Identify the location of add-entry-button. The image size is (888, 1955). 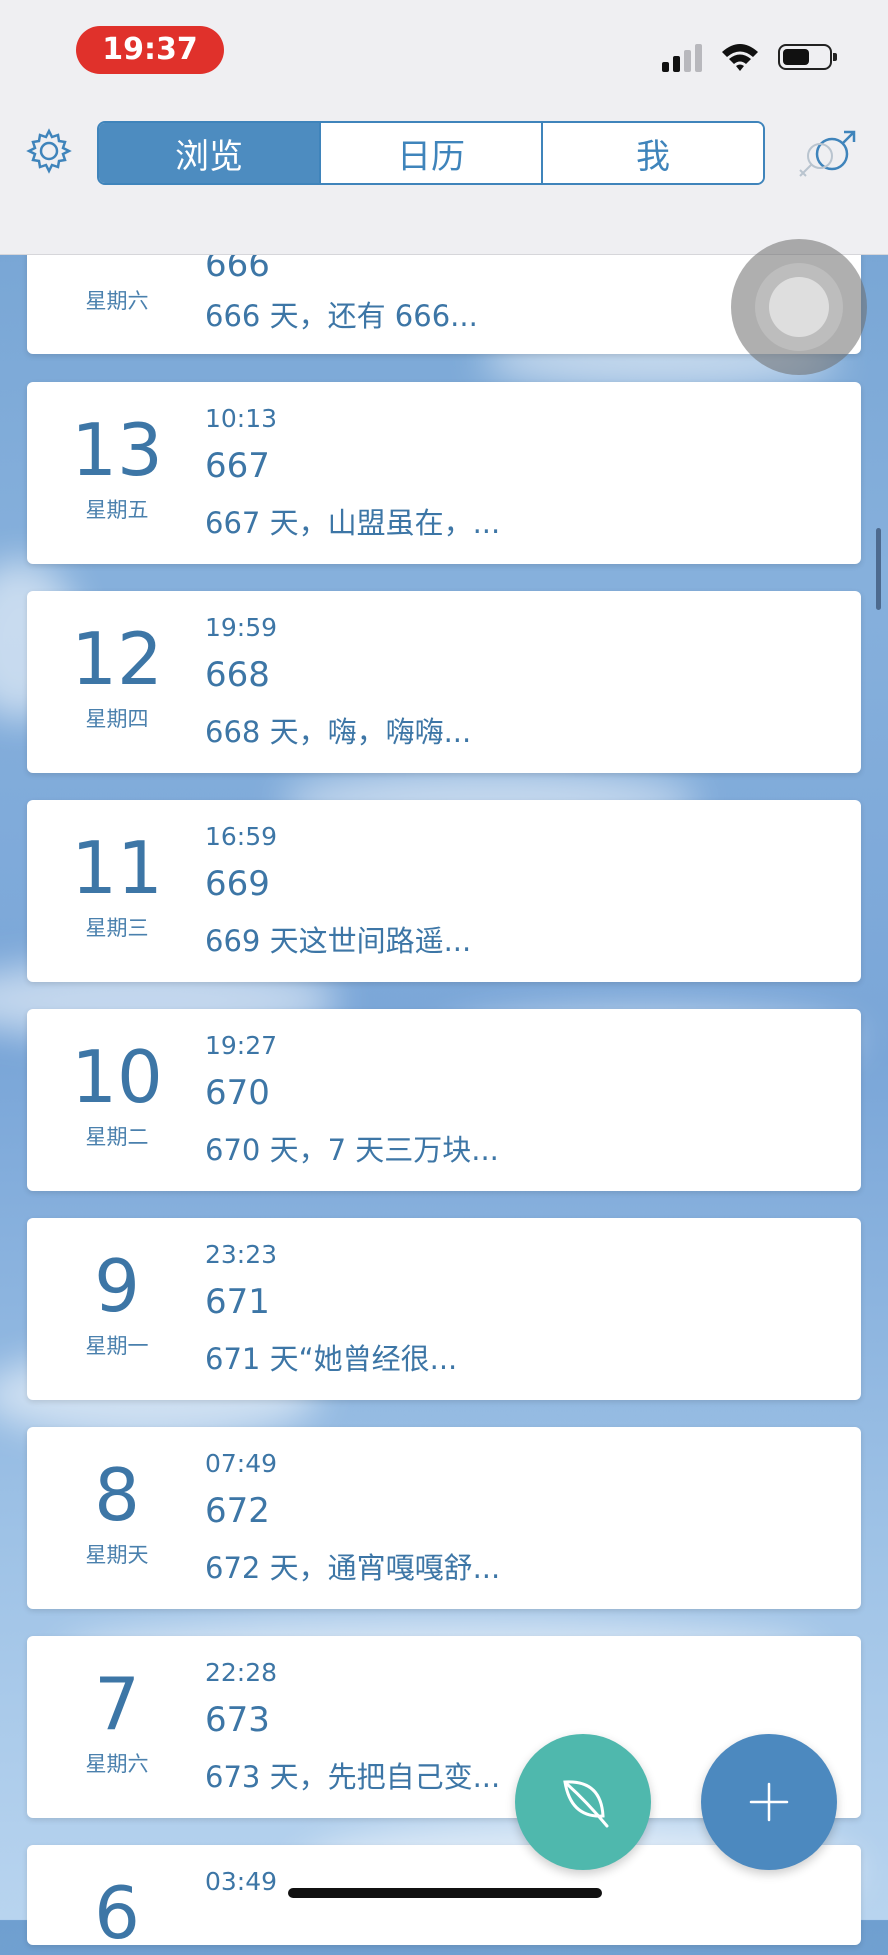
(769, 1802).